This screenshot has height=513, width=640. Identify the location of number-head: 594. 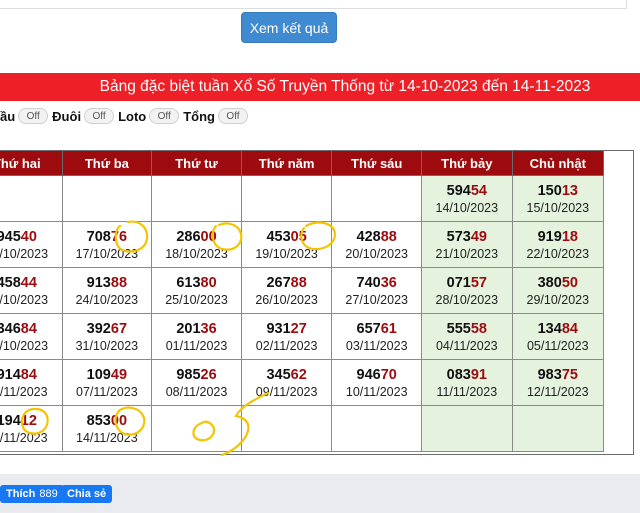
(458, 190).